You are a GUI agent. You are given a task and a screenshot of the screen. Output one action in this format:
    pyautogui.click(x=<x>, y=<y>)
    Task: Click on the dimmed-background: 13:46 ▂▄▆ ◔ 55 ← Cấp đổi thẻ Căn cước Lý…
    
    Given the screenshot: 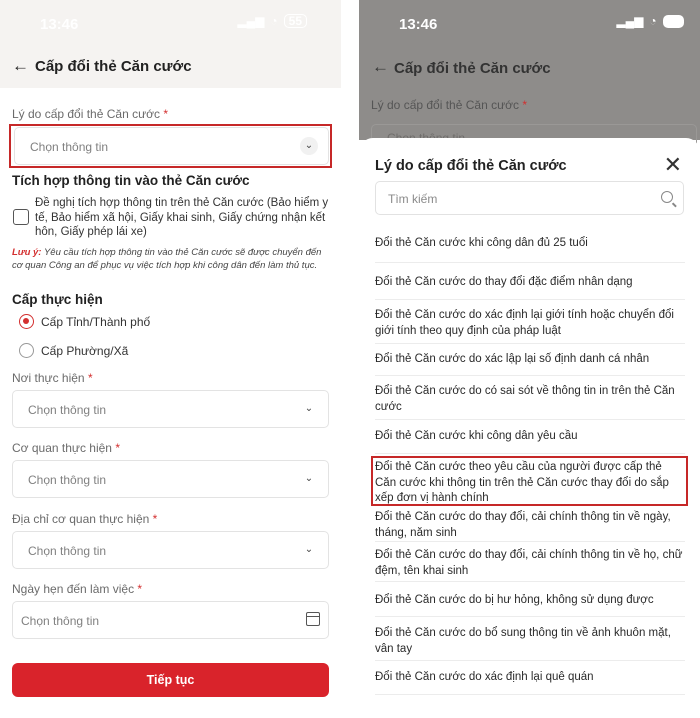 What is the action you would take?
    pyautogui.click(x=529, y=74)
    